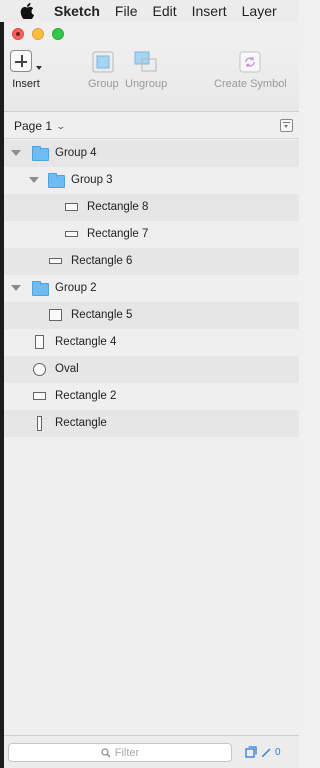 This screenshot has height=768, width=320. What do you see at coordinates (39, 68) in the screenshot?
I see `dropdown-caret-icon` at bounding box center [39, 68].